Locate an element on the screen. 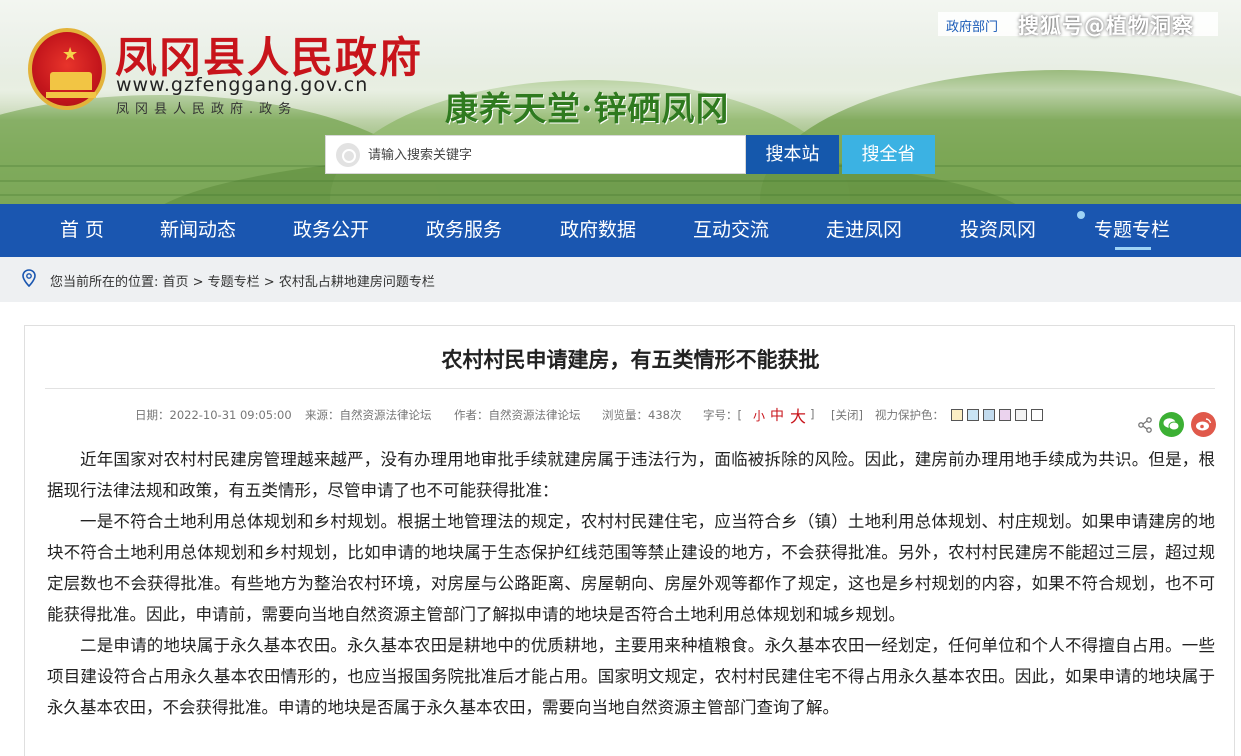 The height and width of the screenshot is (756, 1241). article-title: 农村村民申请建房，有五类情形不能获批 is located at coordinates (630, 360).